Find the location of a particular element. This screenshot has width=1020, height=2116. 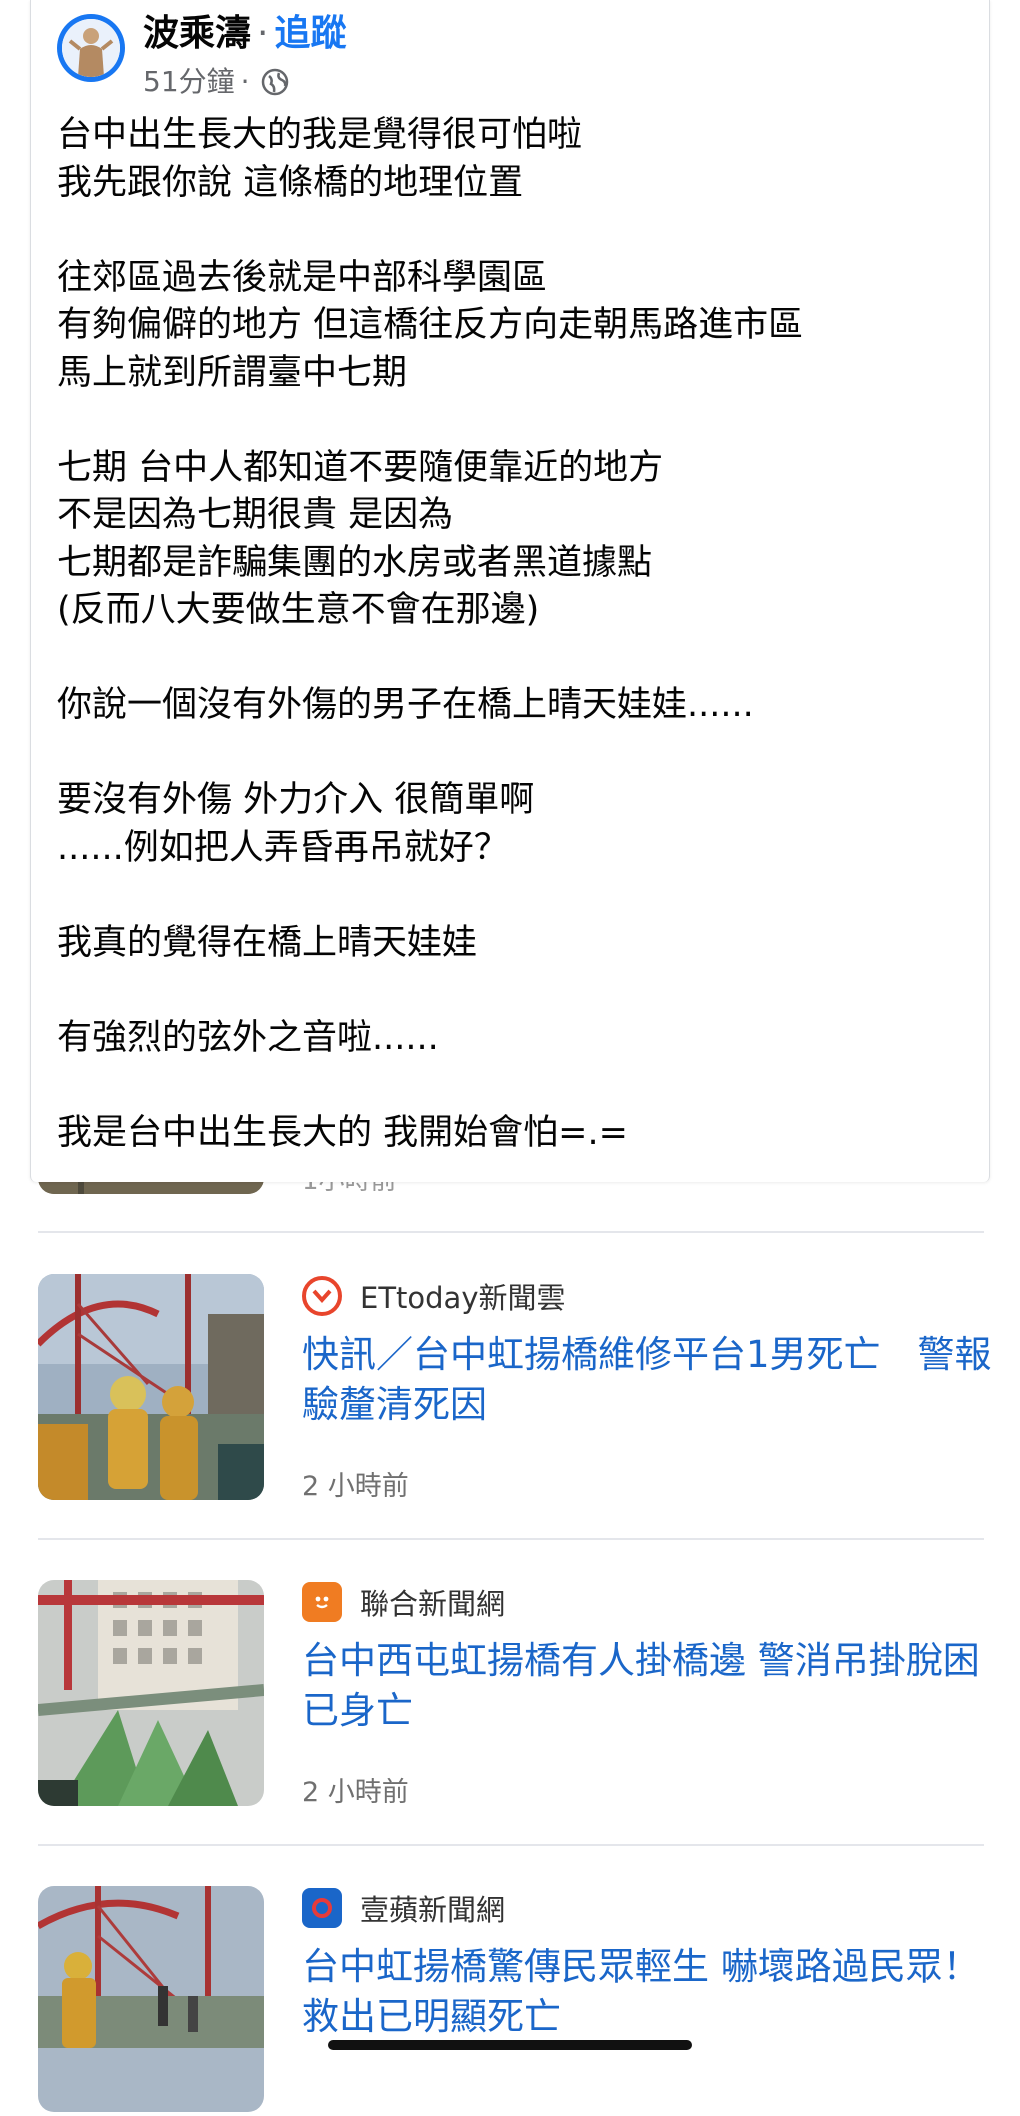

post-text-line: 我先跟你說 這條橋的地理位置 is located at coordinates (290, 182).